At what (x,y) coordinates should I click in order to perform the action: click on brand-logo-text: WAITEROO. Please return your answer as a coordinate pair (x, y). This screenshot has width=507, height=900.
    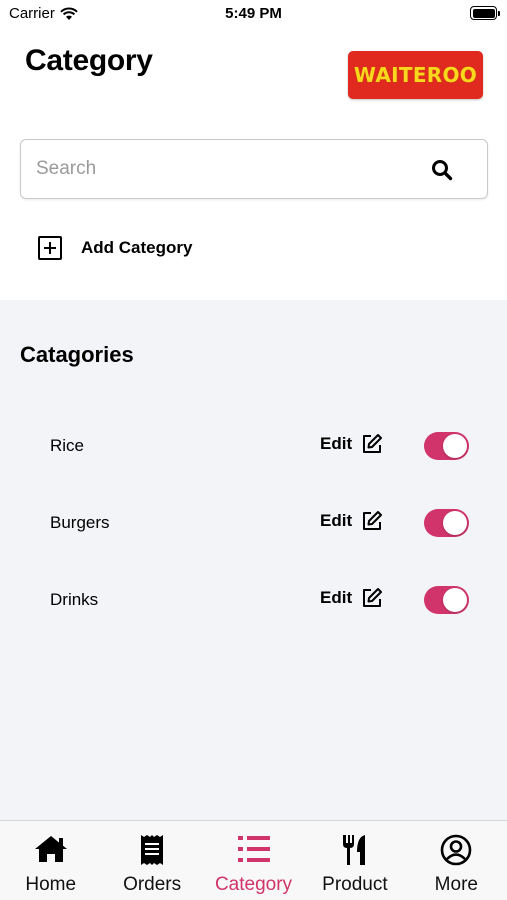
    Looking at the image, I should click on (415, 75).